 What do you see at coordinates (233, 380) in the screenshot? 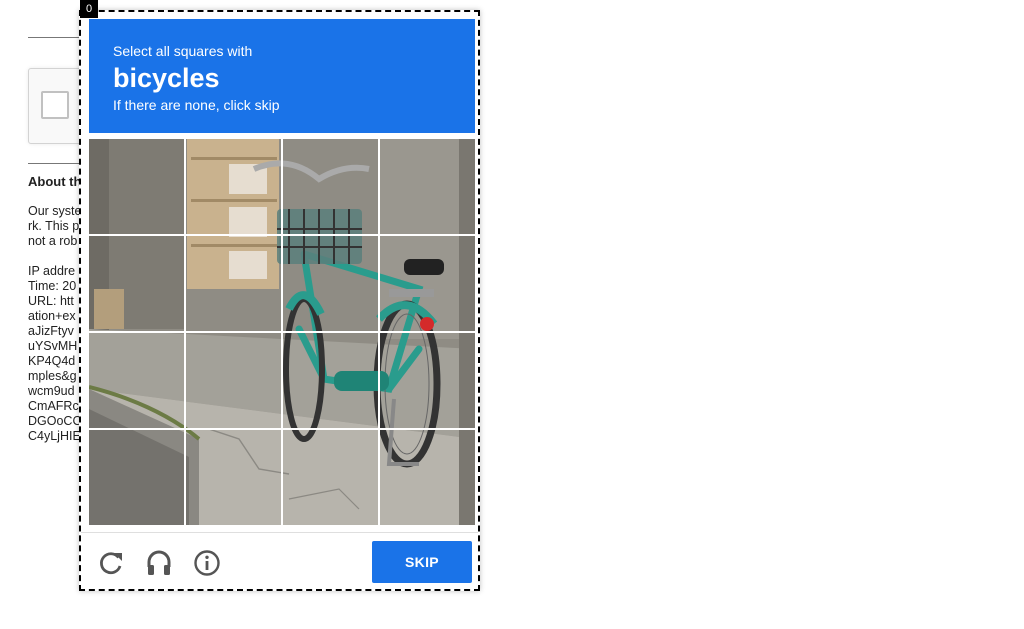
I see `image-tile-r3-c2` at bounding box center [233, 380].